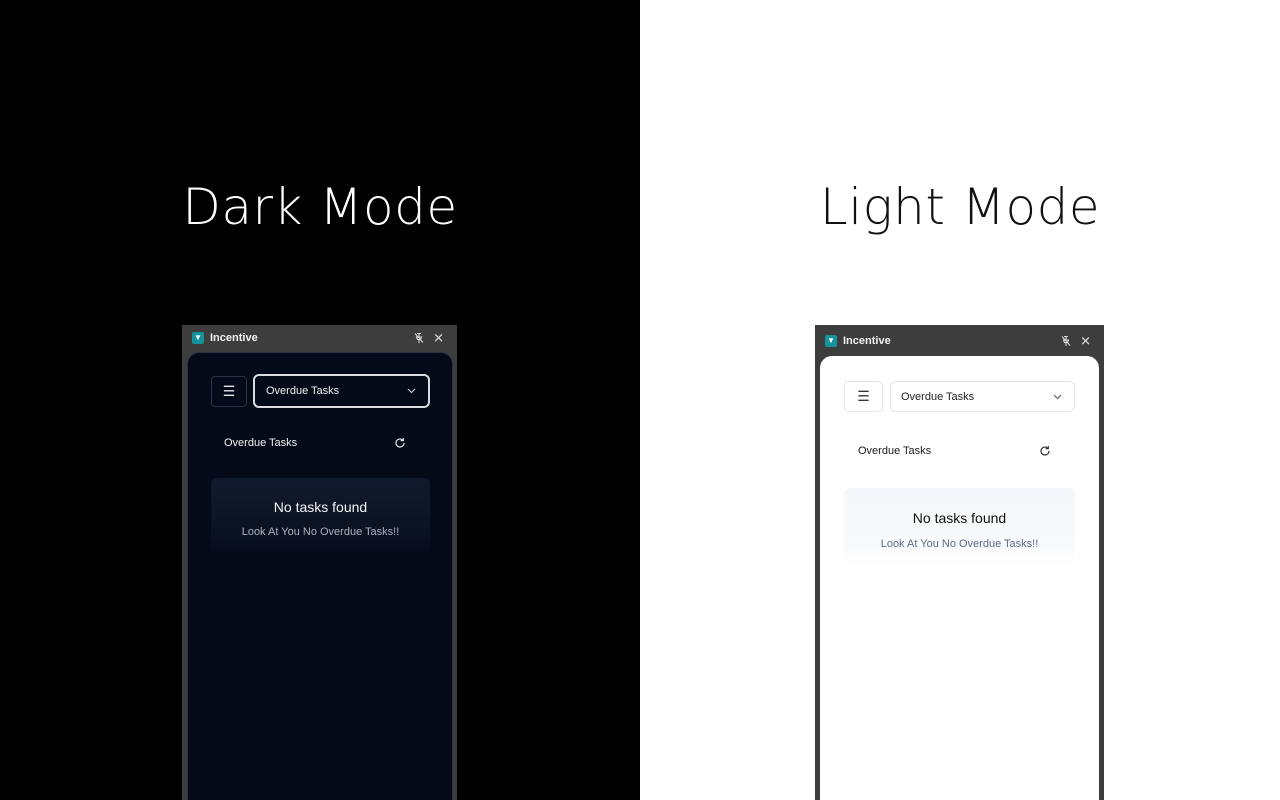  Describe the element at coordinates (960, 207) in the screenshot. I see `light-mode-heading: Light Mode` at that location.